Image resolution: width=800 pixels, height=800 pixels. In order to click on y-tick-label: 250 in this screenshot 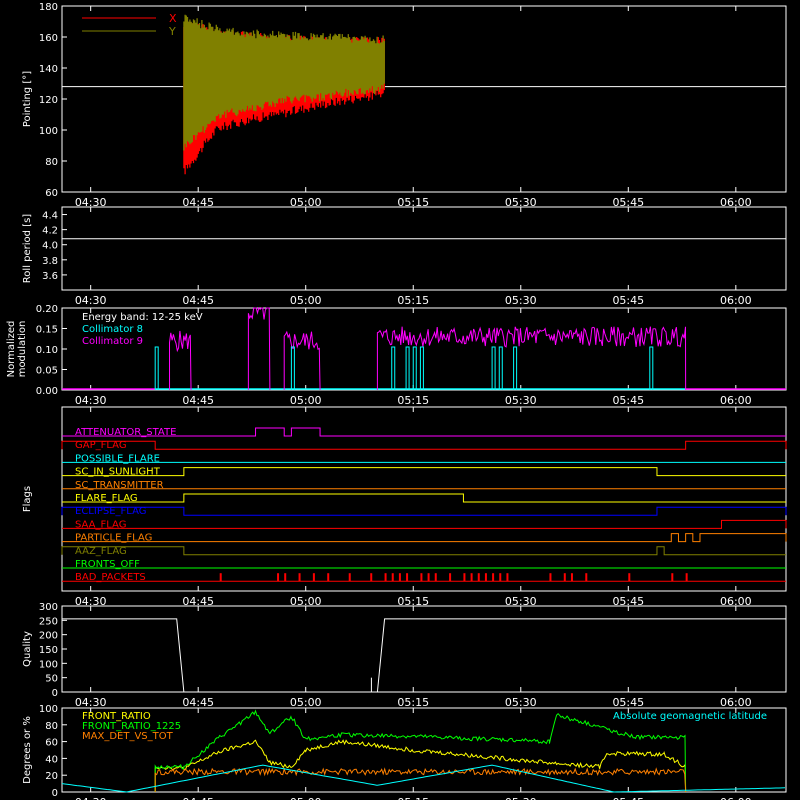, I will do `click(48, 621)`.